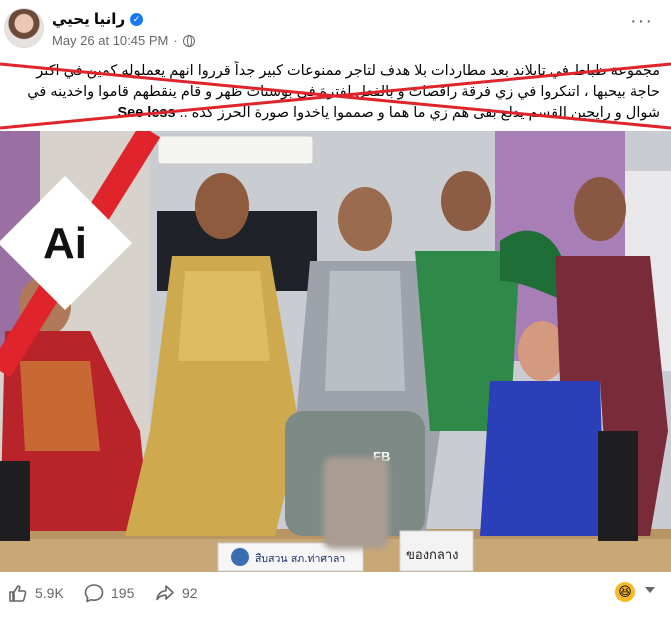  What do you see at coordinates (356, 503) in the screenshot?
I see `blurred-face` at bounding box center [356, 503].